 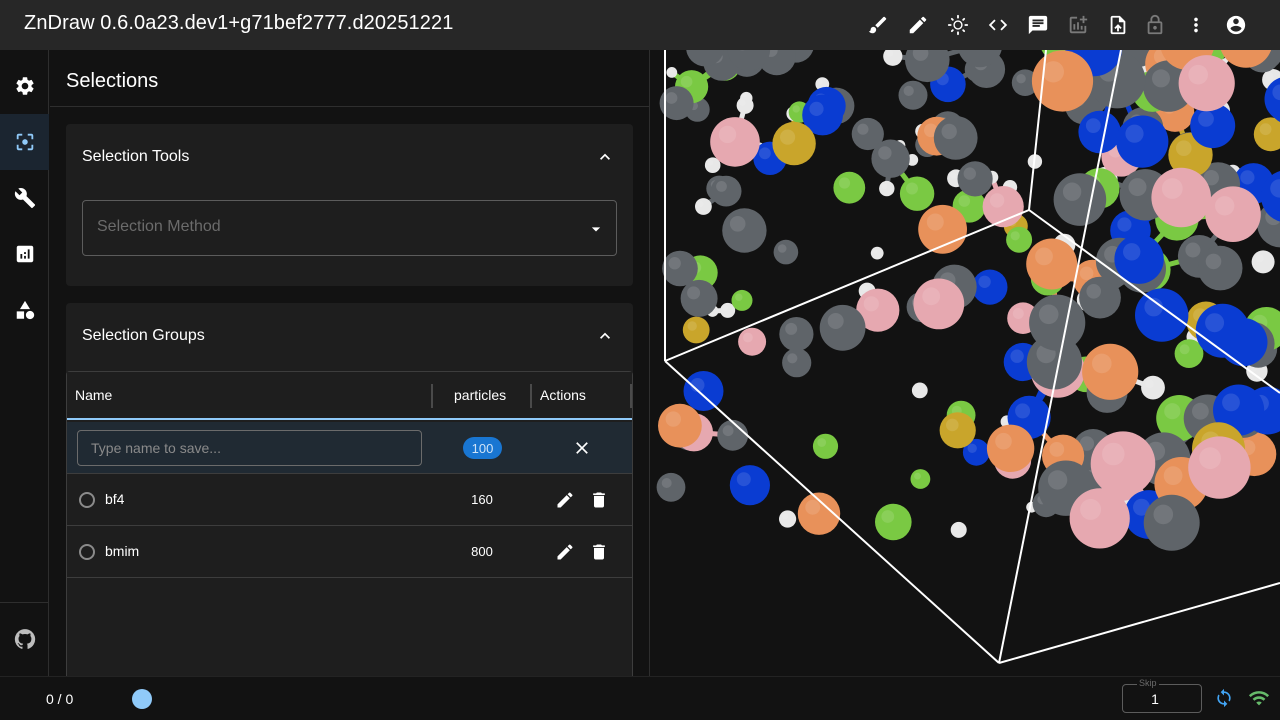 I want to click on brush-icon, so click(x=878, y=25).